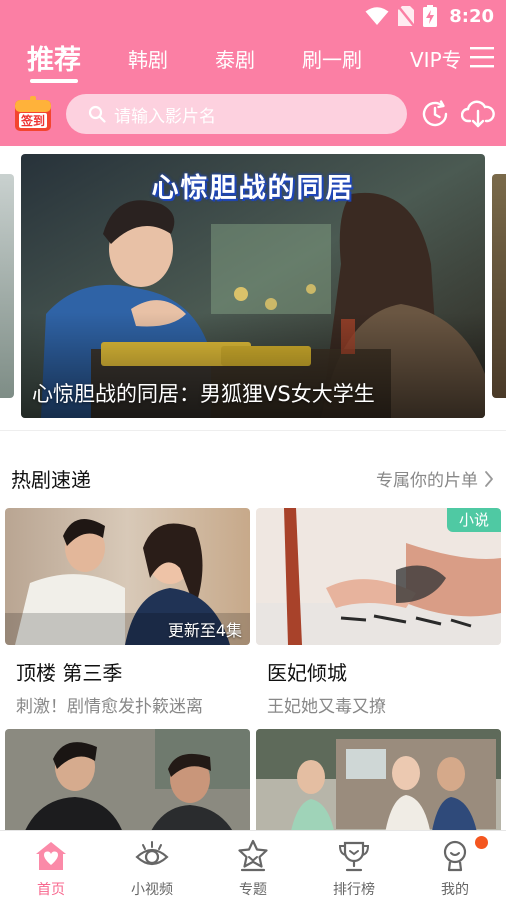 This screenshot has width=506, height=900. Describe the element at coordinates (148, 58) in the screenshot. I see `tab-korean-drama: 韩剧` at that location.